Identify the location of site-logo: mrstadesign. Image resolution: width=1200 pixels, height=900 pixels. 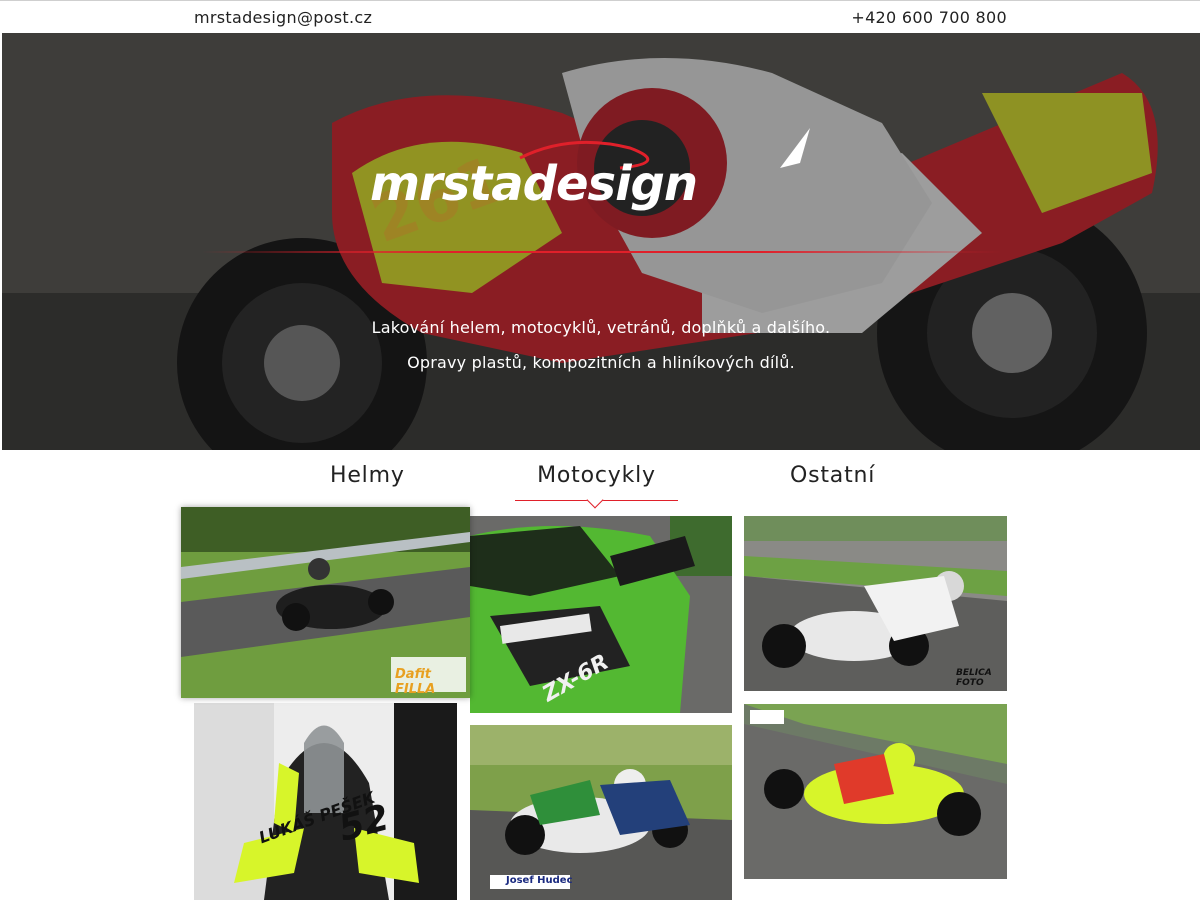
(605, 173).